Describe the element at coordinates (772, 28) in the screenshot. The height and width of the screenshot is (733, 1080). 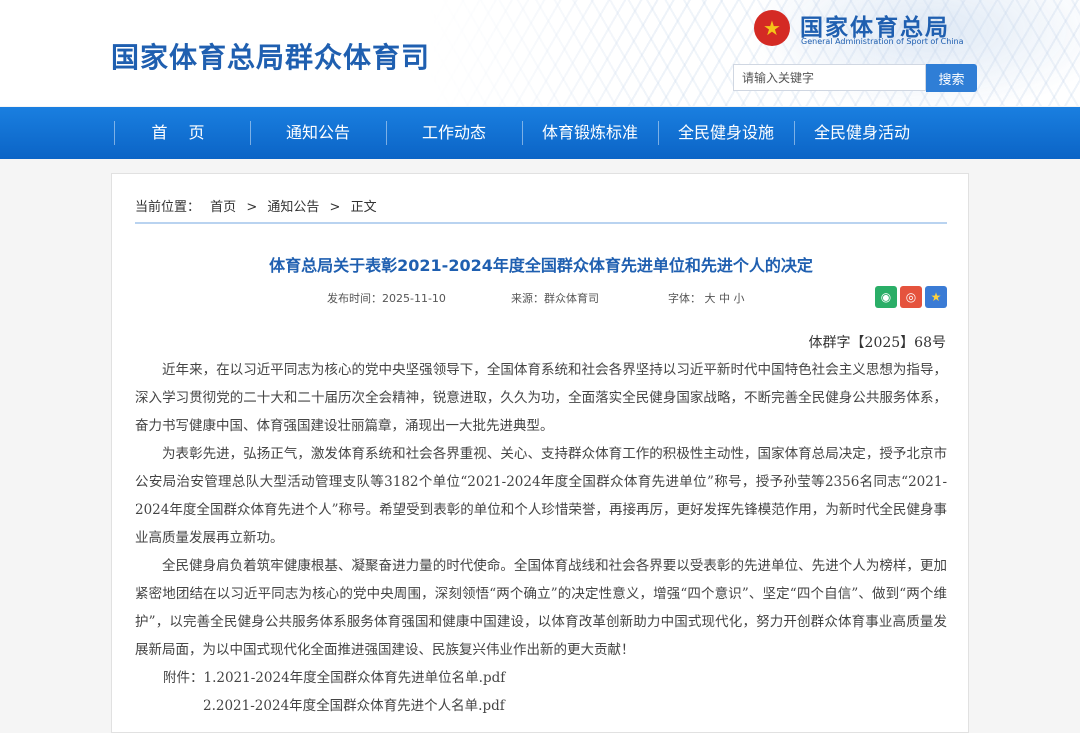
I see `national-emblem-icon: ★` at that location.